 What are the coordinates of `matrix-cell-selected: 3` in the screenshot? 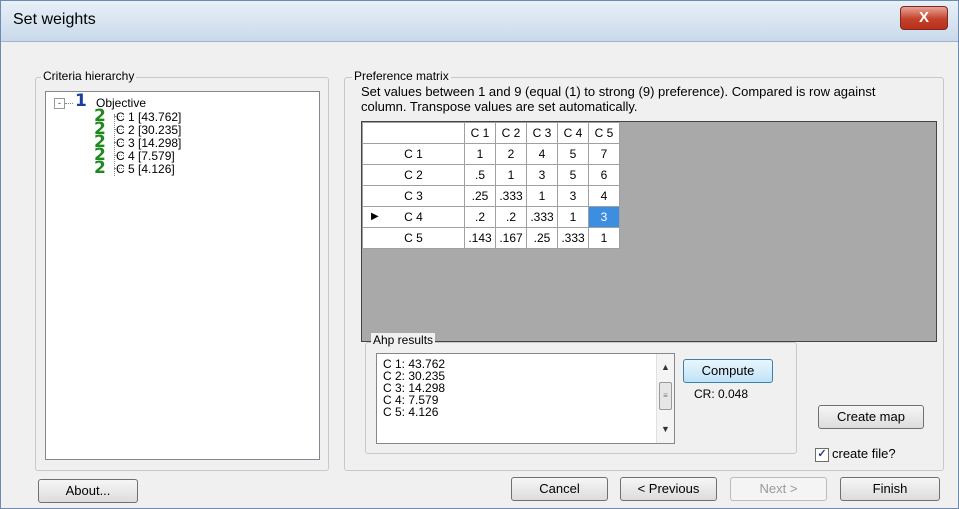 It's located at (604, 217).